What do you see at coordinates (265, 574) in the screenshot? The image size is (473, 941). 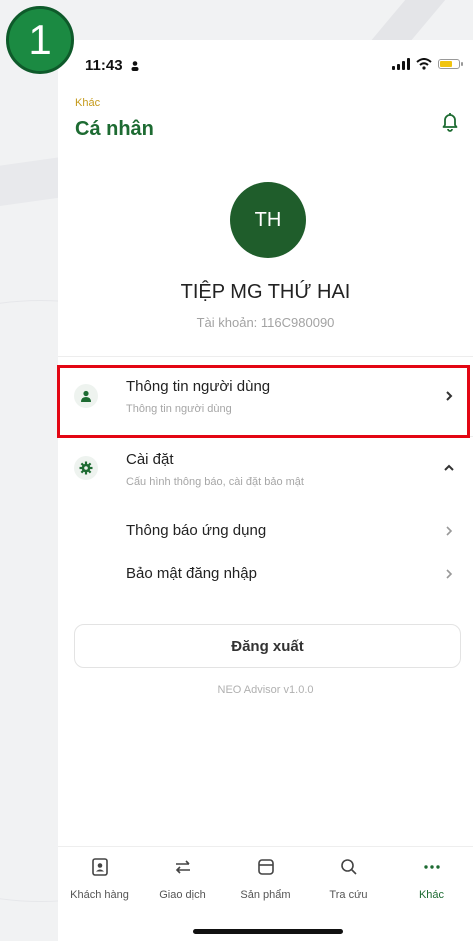 I see `login-security-item: Bảo mật đăng nhập` at bounding box center [265, 574].